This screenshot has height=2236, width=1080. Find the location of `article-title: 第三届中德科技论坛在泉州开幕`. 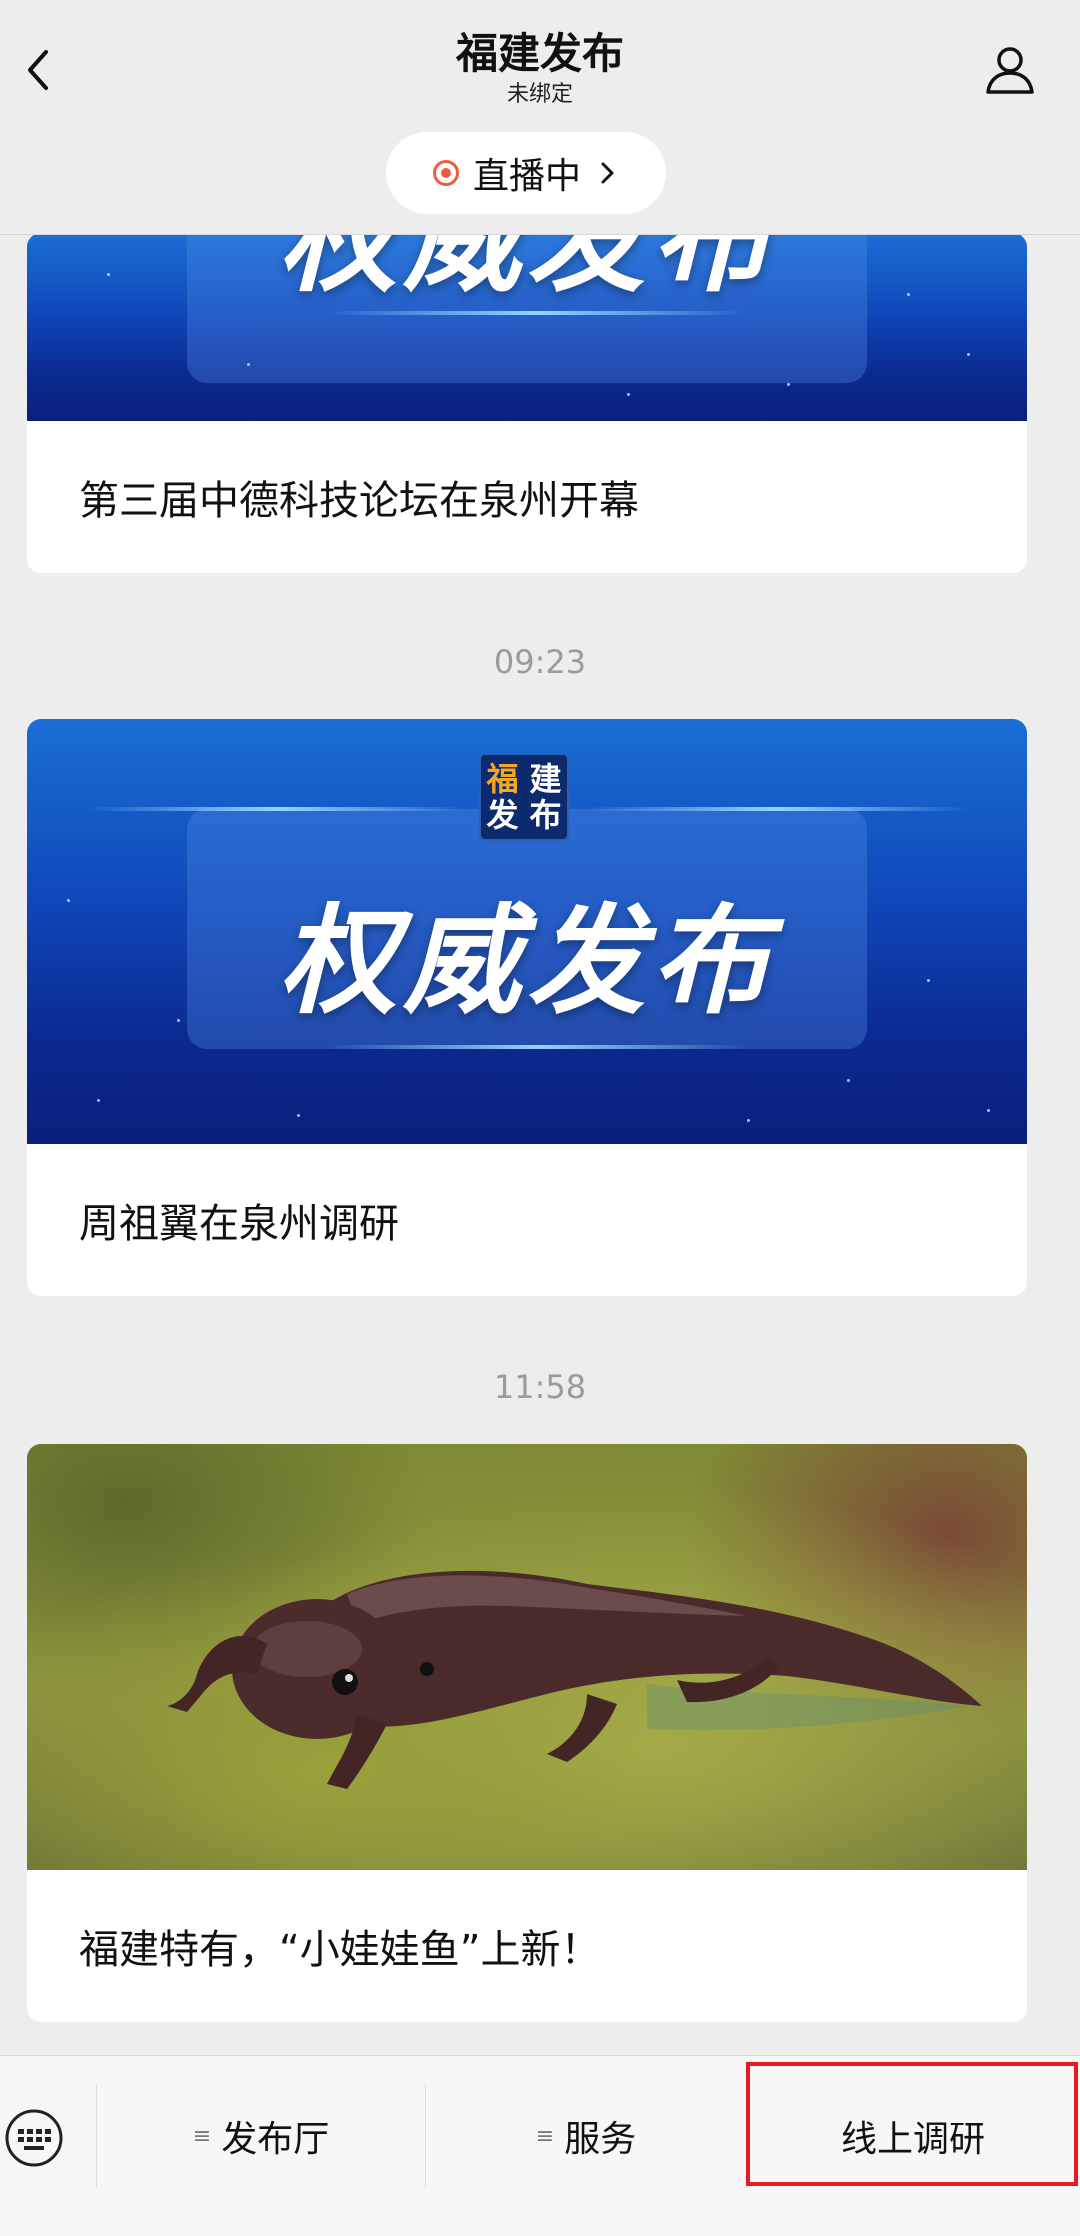

article-title: 第三届中德科技论坛在泉州开幕 is located at coordinates (359, 501).